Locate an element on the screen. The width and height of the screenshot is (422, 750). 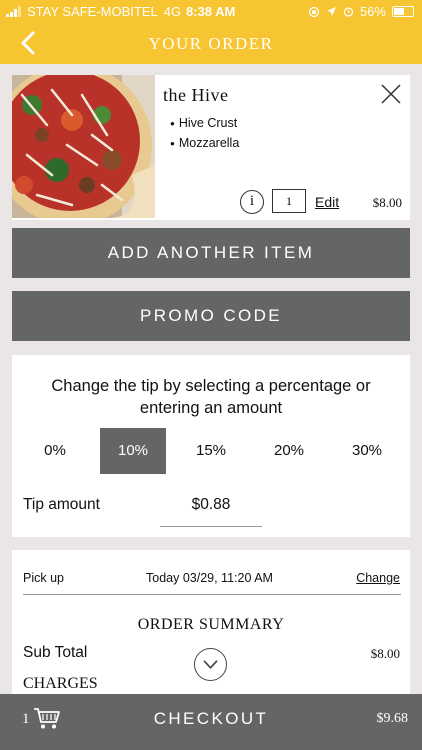
status-bar: STAY SAFE-MOBITEL 4G 8:38 AM 56% is located at coordinates (211, 11).